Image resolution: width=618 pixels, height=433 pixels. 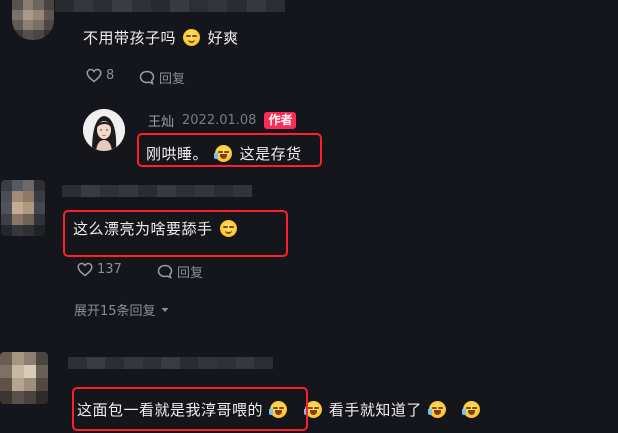 I want to click on reply-date: 2022.01.08, so click(x=219, y=120).